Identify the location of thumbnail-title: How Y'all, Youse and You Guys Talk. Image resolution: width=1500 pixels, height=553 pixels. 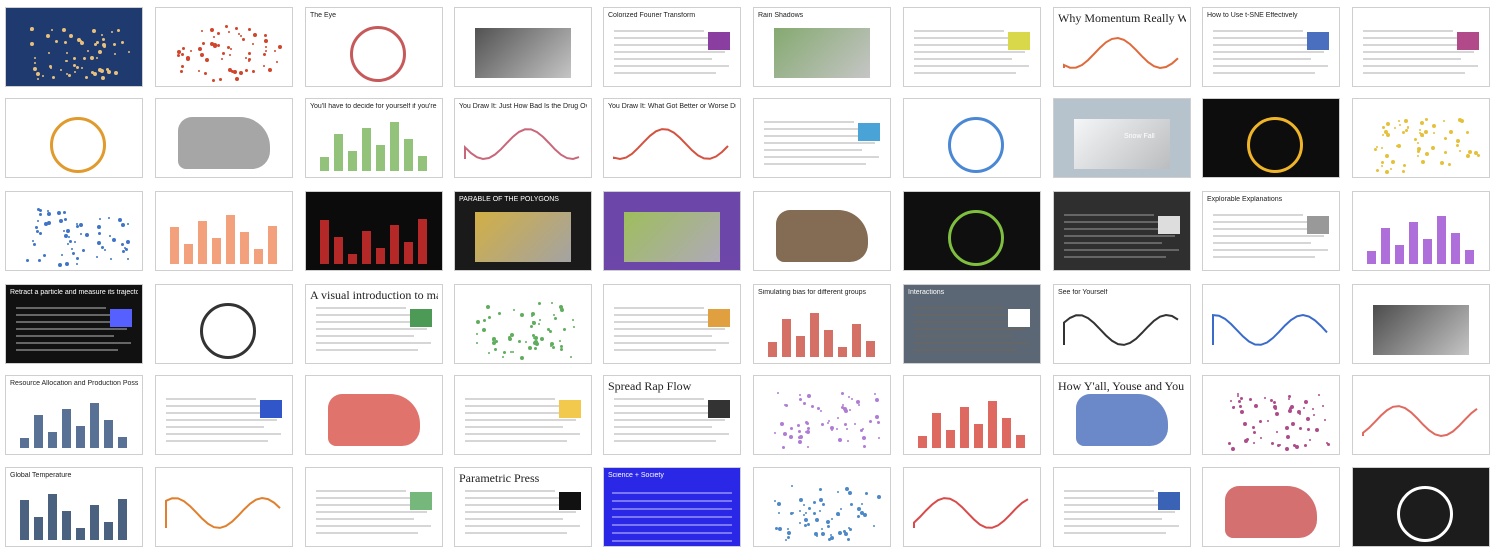
(1122, 386).